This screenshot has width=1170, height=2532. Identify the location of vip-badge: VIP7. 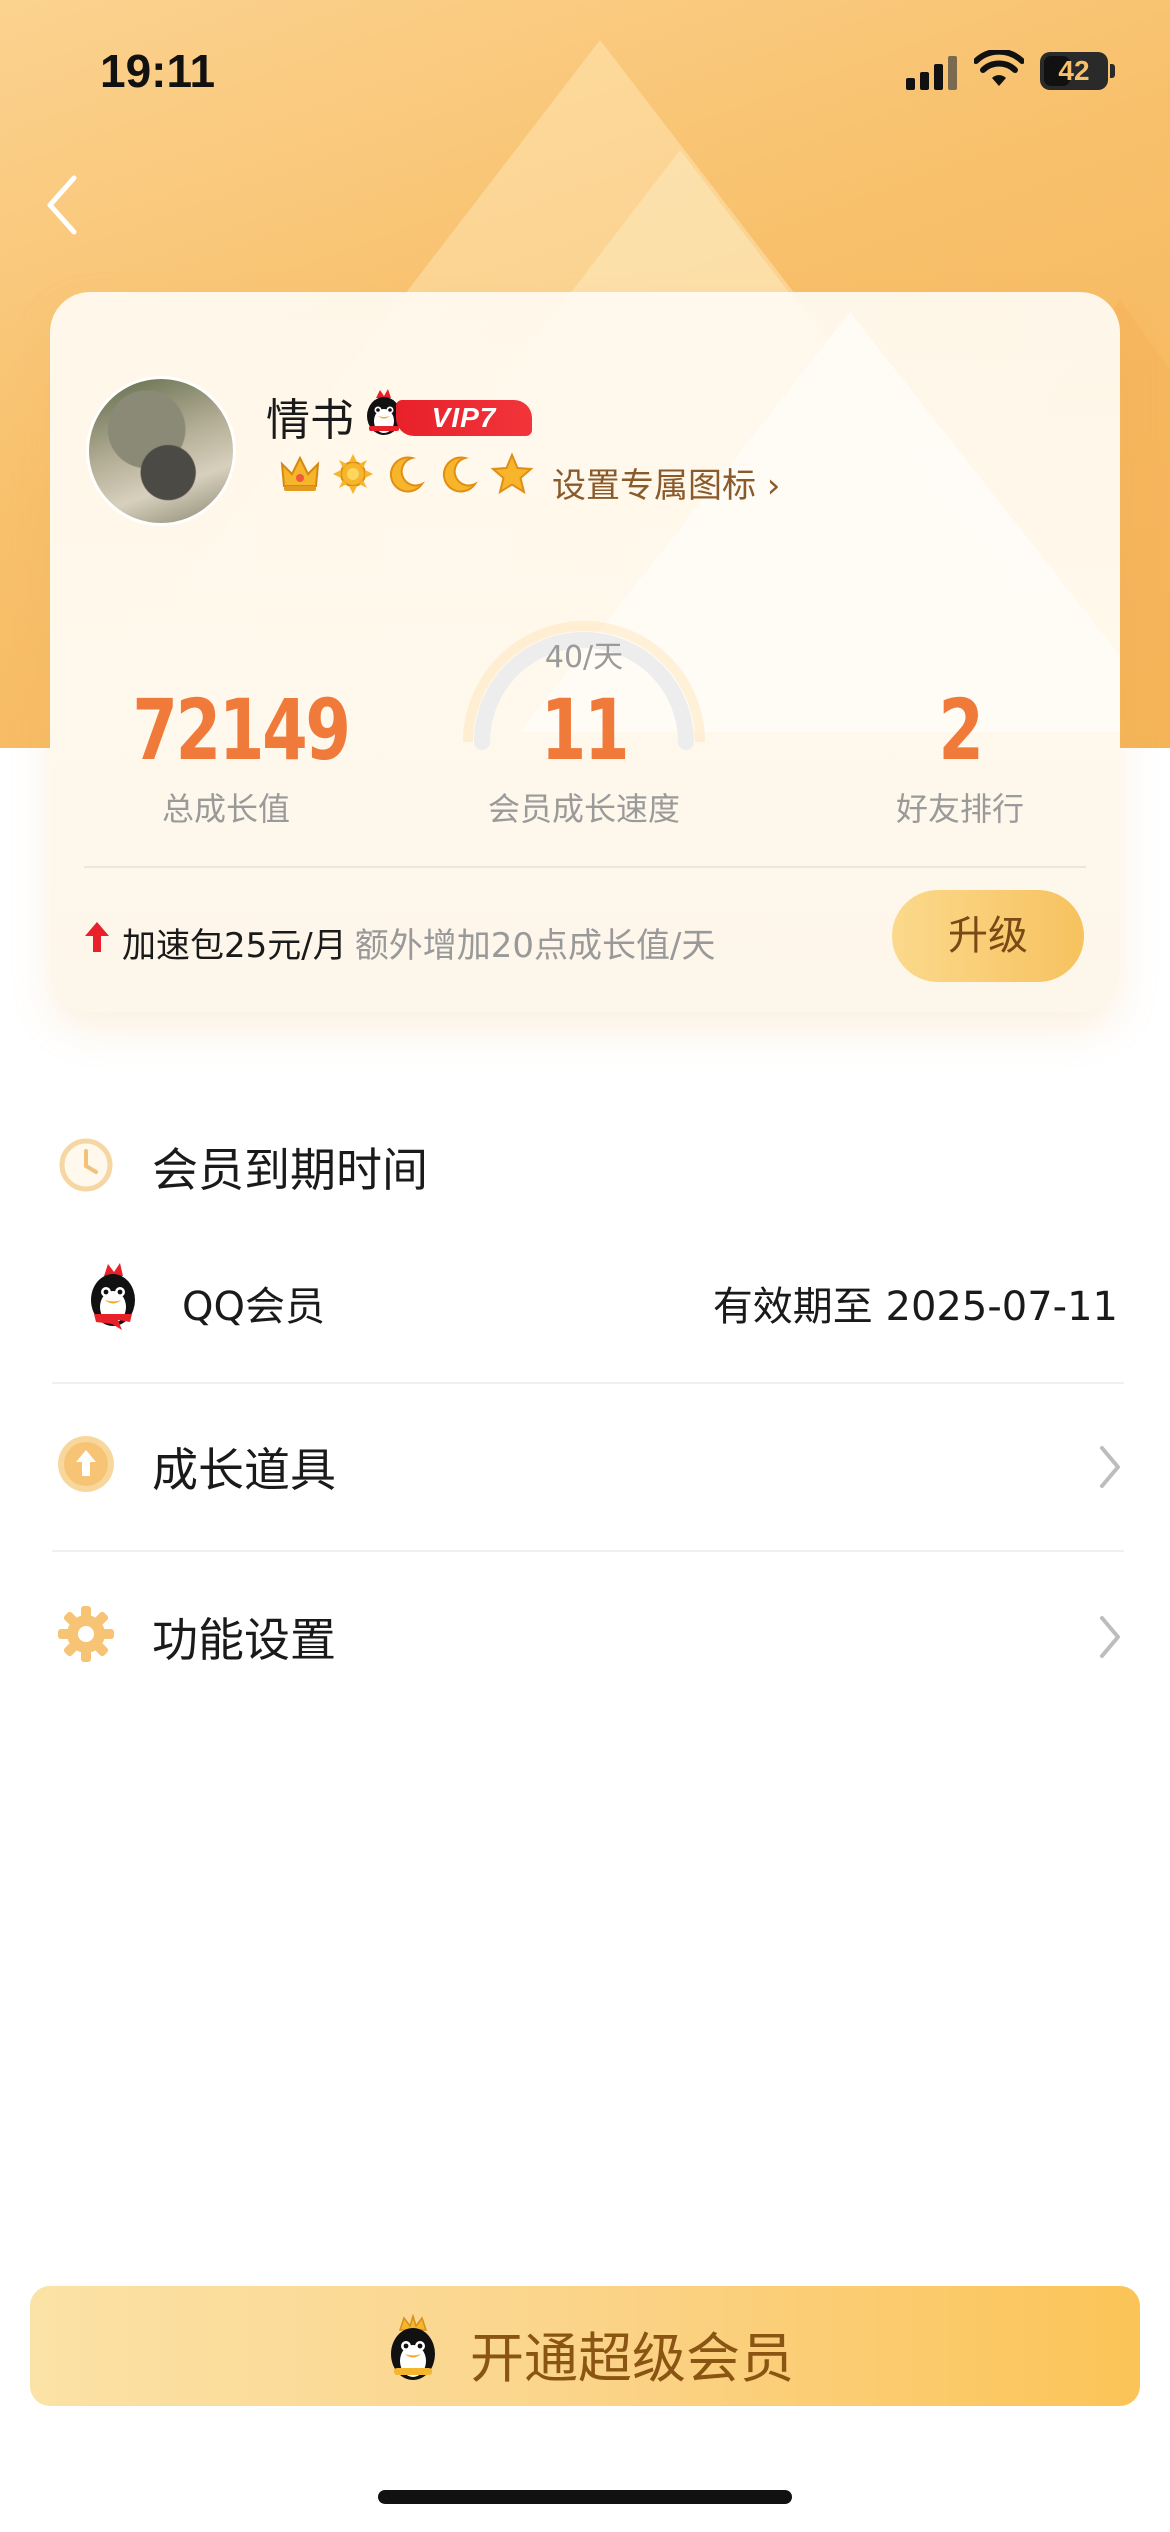
(455, 414).